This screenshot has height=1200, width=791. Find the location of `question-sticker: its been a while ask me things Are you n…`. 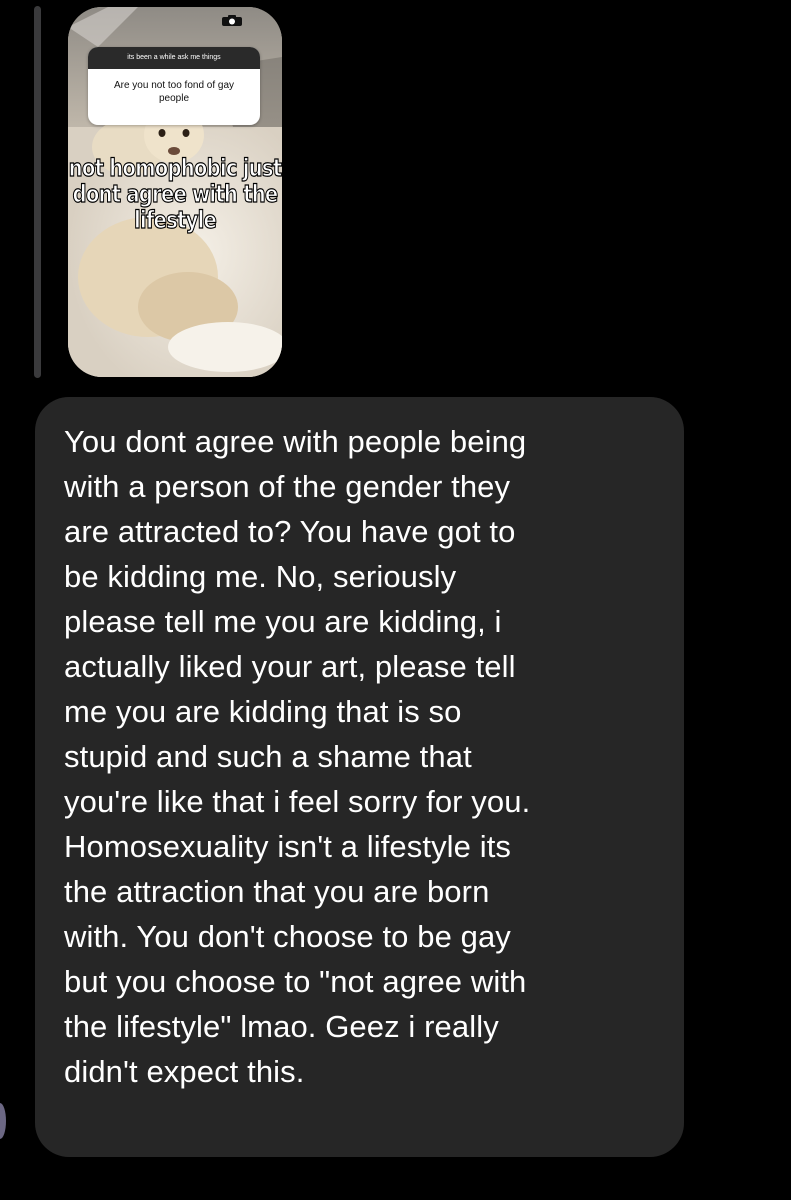

question-sticker: its been a while ask me things Are you n… is located at coordinates (174, 86).